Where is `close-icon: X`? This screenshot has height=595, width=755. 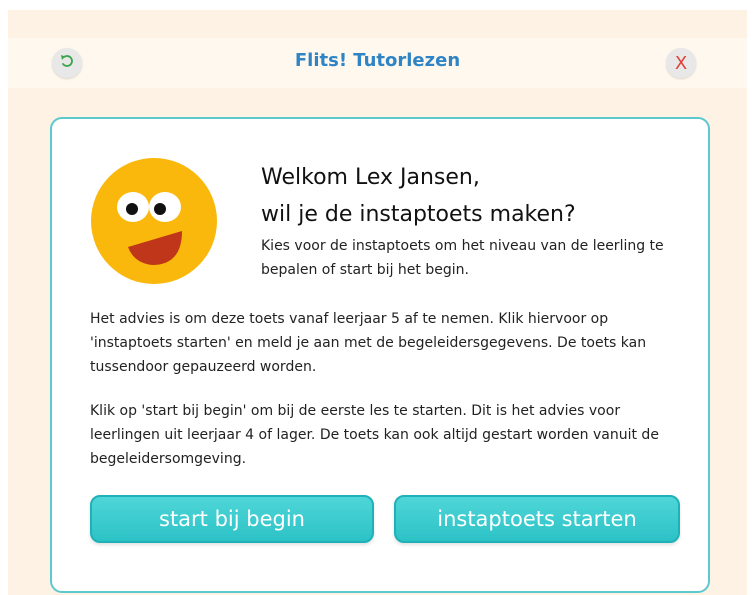 close-icon: X is located at coordinates (681, 63).